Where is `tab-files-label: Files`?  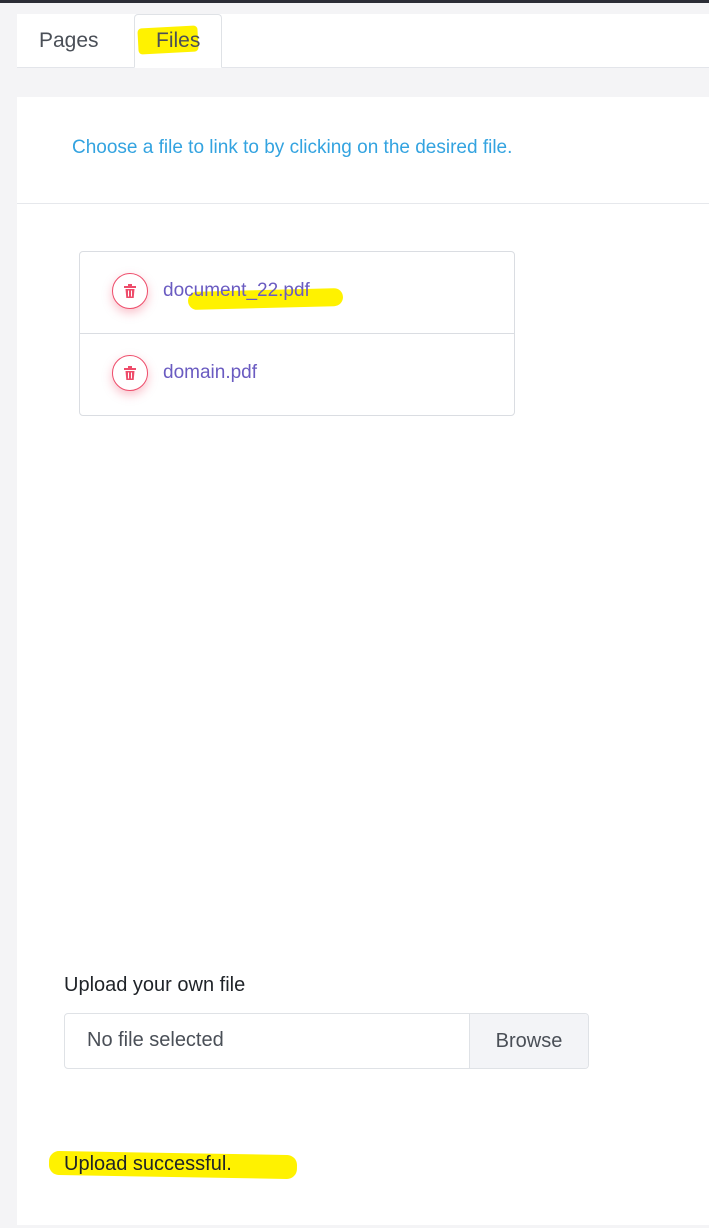 tab-files-label: Files is located at coordinates (178, 40).